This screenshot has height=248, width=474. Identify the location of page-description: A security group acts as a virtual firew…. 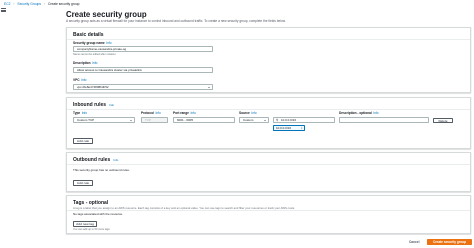
(176, 21).